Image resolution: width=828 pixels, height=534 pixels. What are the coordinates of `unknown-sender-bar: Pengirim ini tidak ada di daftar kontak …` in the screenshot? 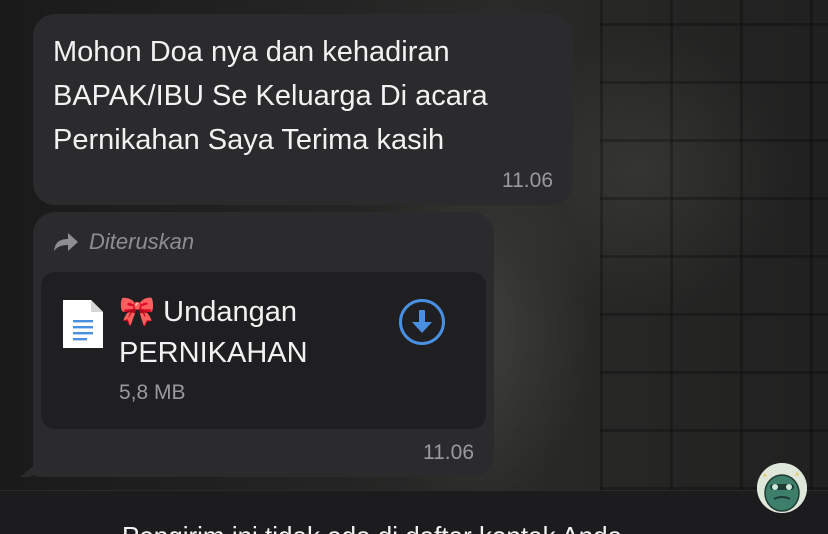 It's located at (414, 512).